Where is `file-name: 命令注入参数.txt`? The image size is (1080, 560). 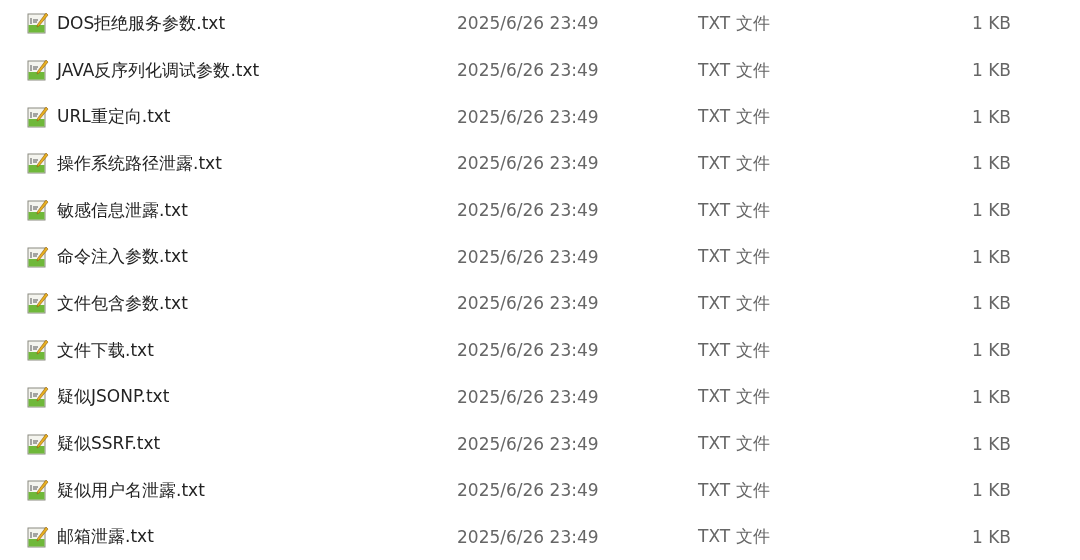 file-name: 命令注入参数.txt is located at coordinates (253, 257).